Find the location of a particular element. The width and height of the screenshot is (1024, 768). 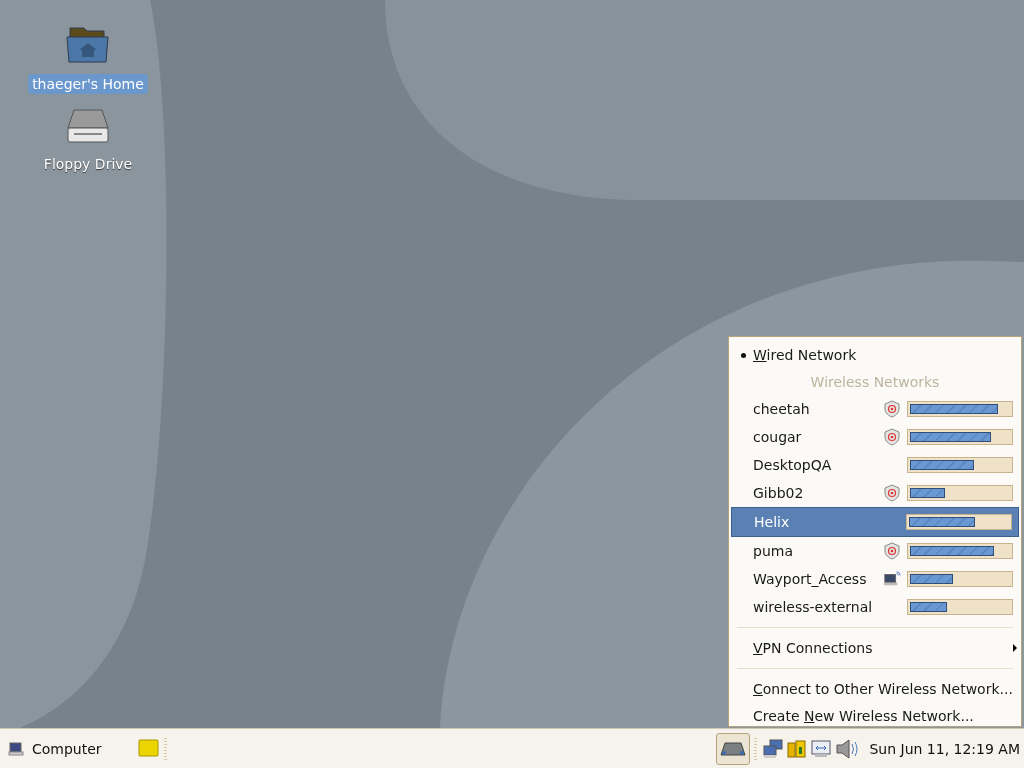

network-card-icon is located at coordinates (733, 748).